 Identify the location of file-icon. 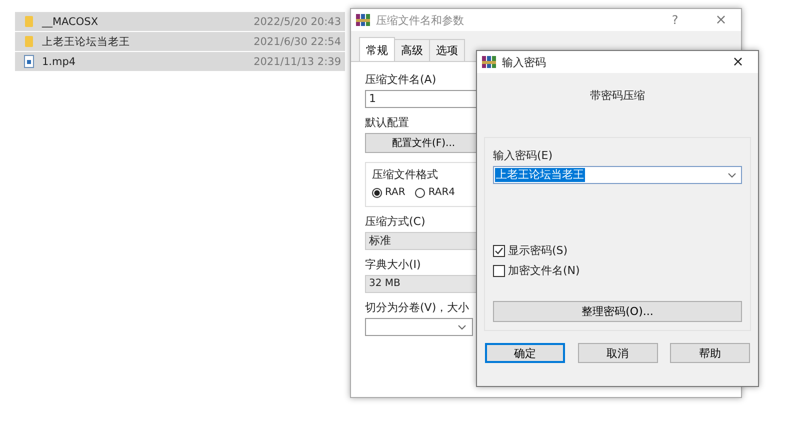
(29, 61).